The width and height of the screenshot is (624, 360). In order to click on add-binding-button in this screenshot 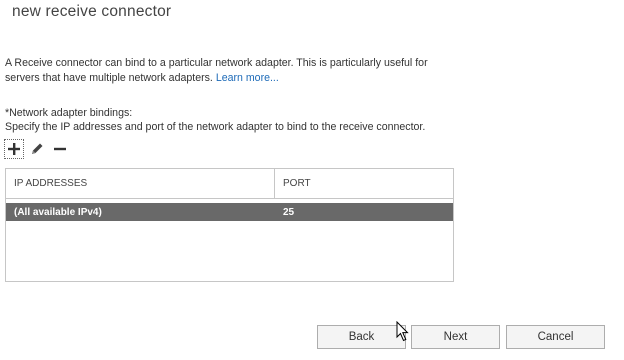, I will do `click(14, 149)`.